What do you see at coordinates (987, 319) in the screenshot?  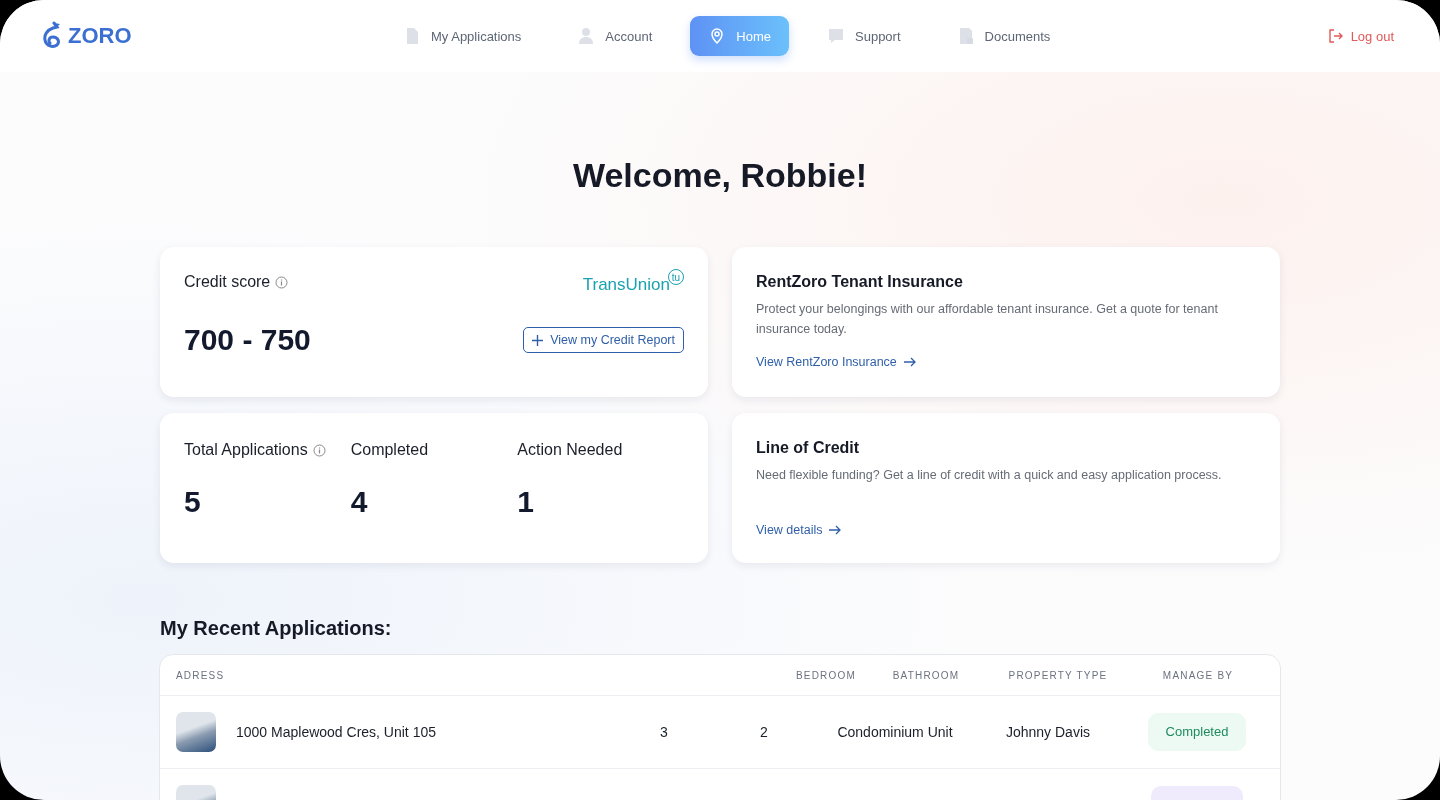 I see `card-description: Protect your belongings with our affordable tenant insurance. Get a quote for tenant insurance today.` at bounding box center [987, 319].